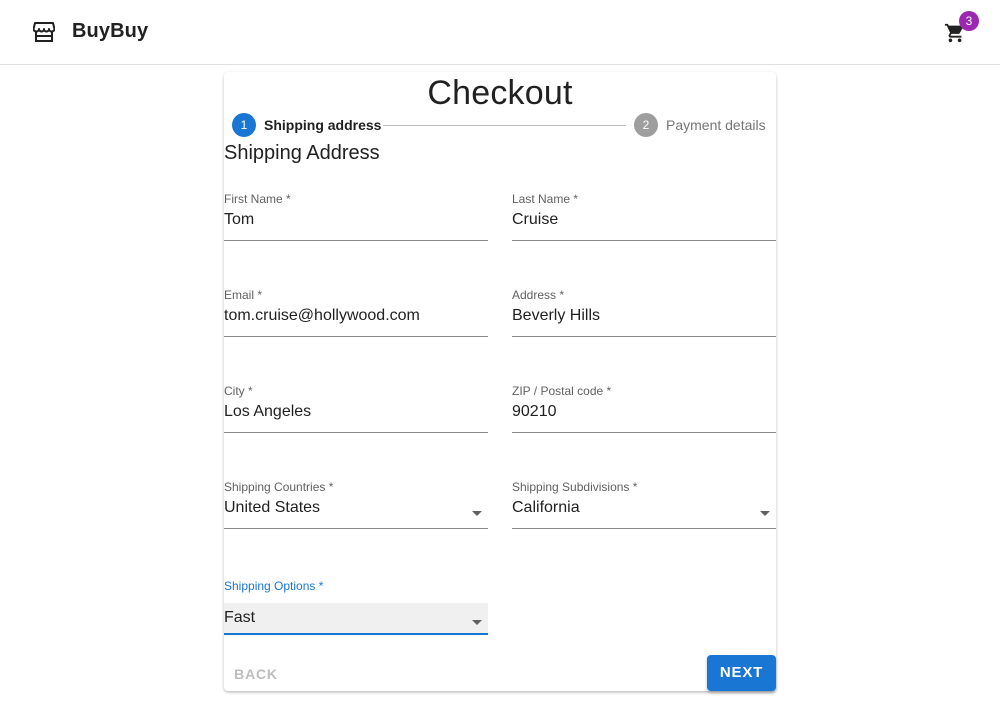 This screenshot has width=1000, height=720. What do you see at coordinates (44, 32) in the screenshot?
I see `storefront-icon` at bounding box center [44, 32].